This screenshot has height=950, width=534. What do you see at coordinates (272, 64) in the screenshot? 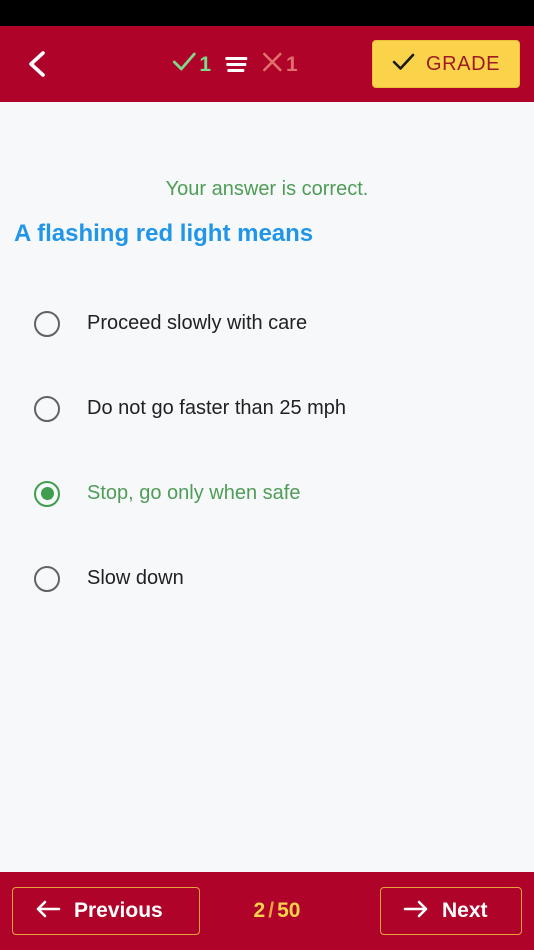
I see `x-icon` at bounding box center [272, 64].